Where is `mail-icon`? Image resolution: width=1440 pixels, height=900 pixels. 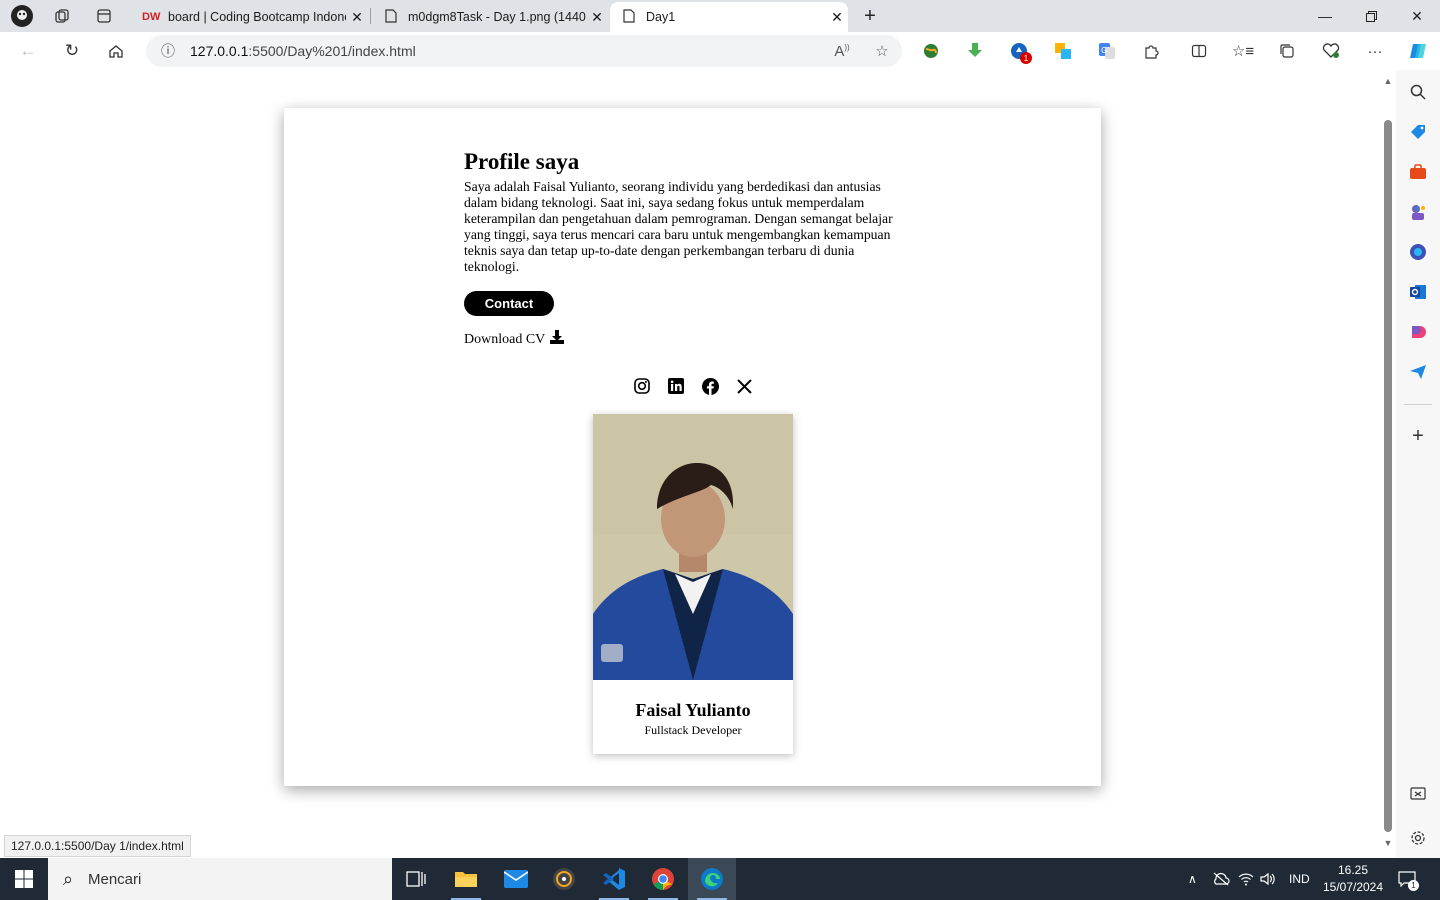 mail-icon is located at coordinates (516, 879).